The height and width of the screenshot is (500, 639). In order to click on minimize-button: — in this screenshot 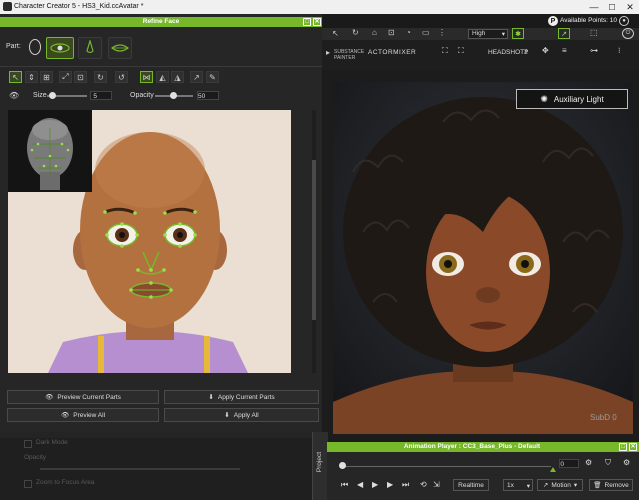, I will do `click(594, 7)`.